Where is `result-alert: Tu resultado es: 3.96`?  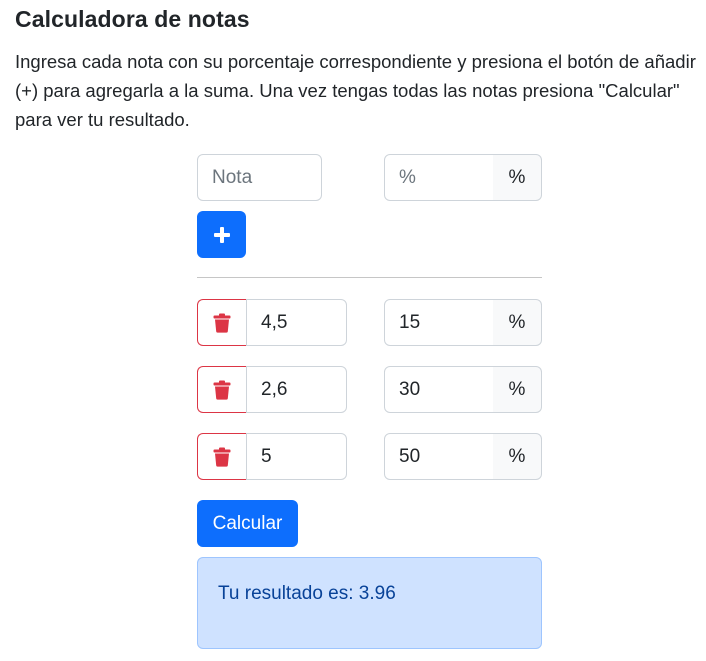 result-alert: Tu resultado es: 3.96 is located at coordinates (369, 603).